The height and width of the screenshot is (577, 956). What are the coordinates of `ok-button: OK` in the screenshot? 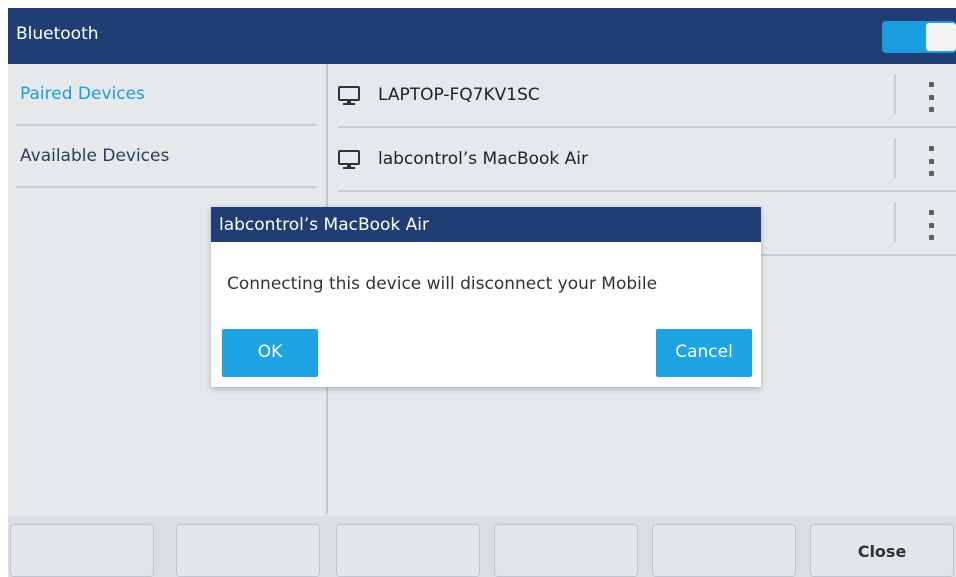 It's located at (270, 353).